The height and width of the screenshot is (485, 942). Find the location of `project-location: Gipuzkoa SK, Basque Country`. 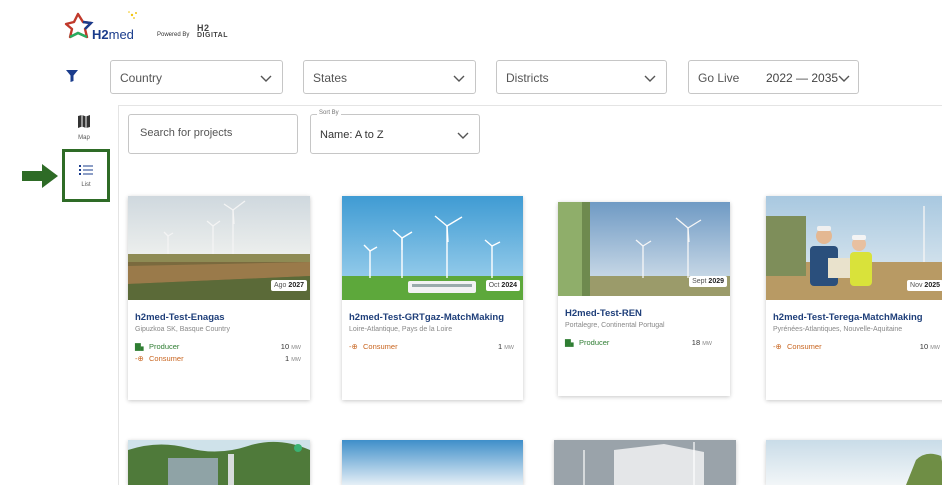

project-location: Gipuzkoa SK, Basque Country is located at coordinates (182, 329).